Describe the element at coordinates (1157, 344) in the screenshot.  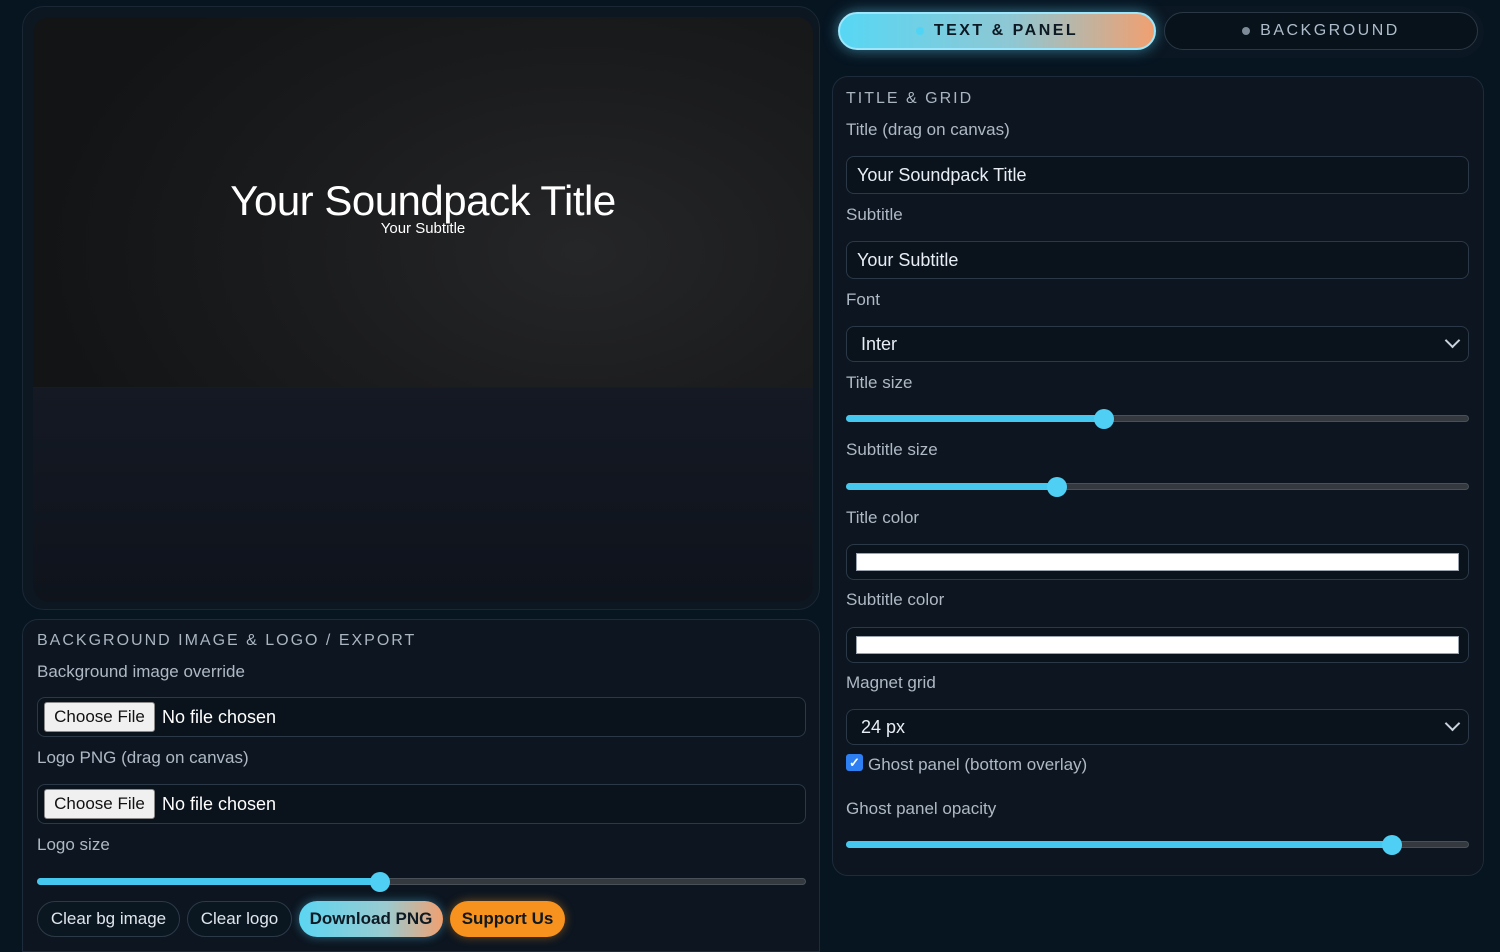
I see `font-select: Inter` at that location.